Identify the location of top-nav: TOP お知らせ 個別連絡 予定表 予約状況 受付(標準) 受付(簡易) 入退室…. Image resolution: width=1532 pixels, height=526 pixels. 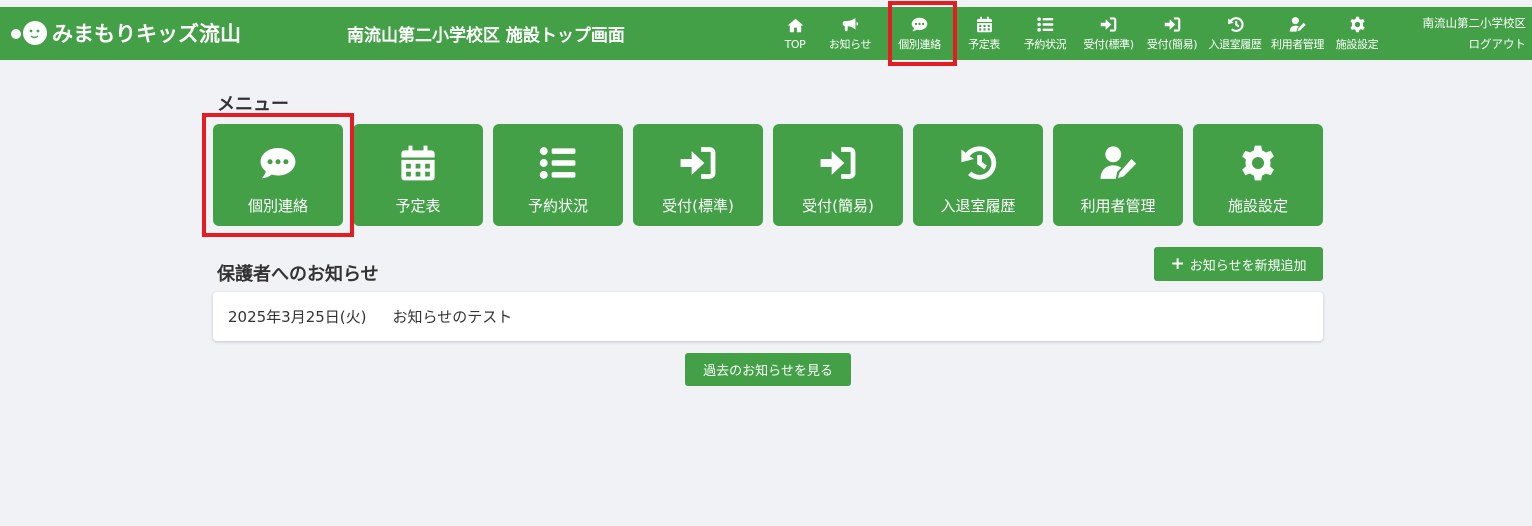
(1079, 33).